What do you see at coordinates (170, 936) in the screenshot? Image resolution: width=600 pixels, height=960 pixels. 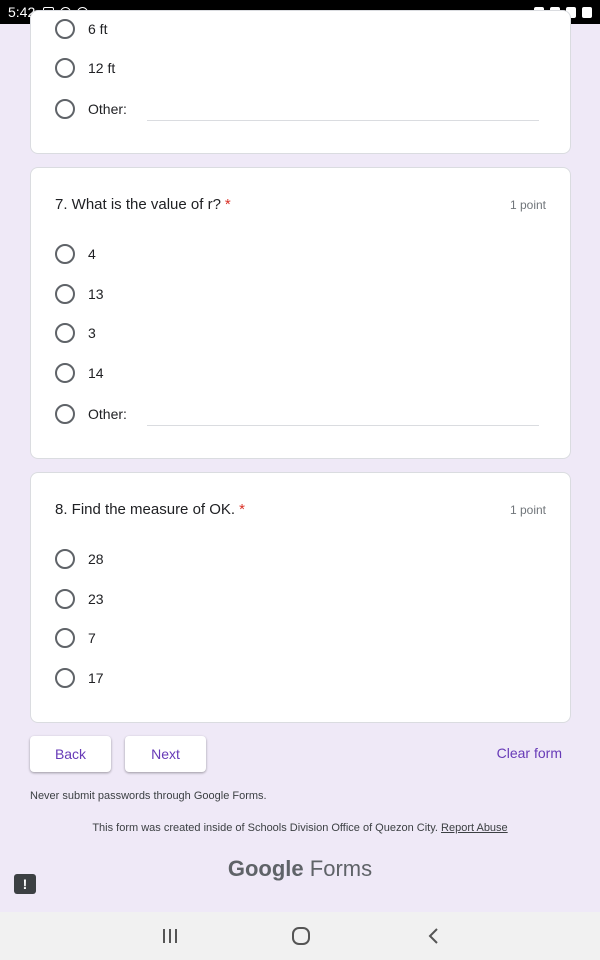 I see `recent-apps-icon` at bounding box center [170, 936].